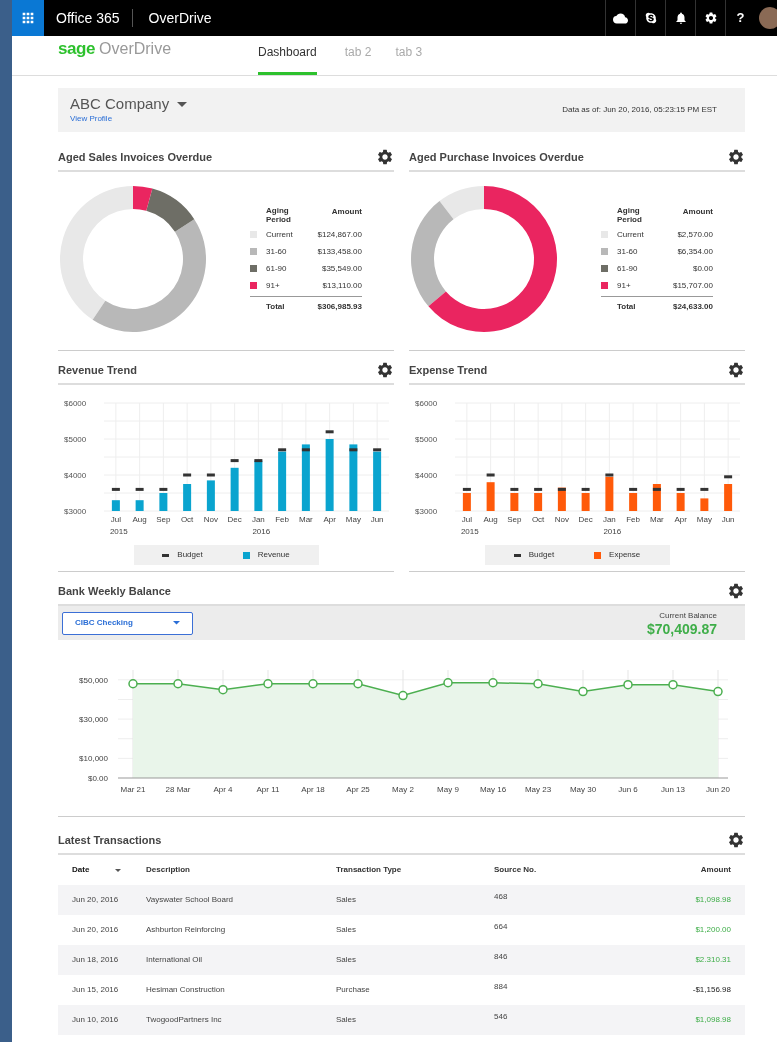  What do you see at coordinates (135, 48) in the screenshot?
I see `product-name: OverDrive` at bounding box center [135, 48].